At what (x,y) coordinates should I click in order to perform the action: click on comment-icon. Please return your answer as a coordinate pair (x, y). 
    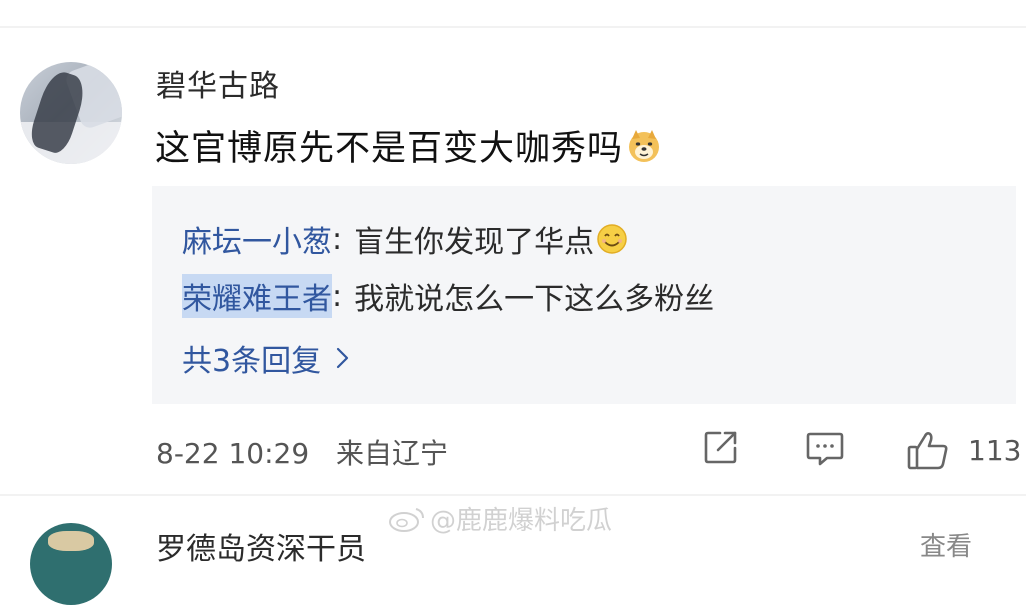
    Looking at the image, I should click on (825, 449).